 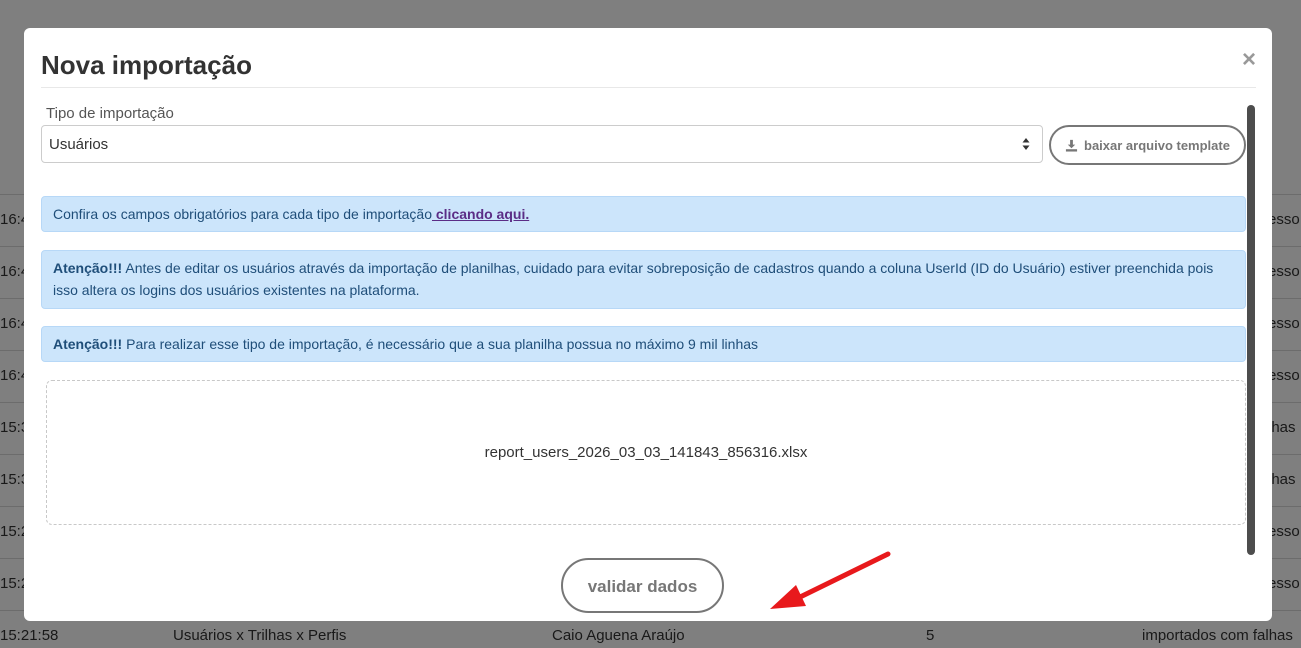 What do you see at coordinates (1071, 145) in the screenshot?
I see `download-icon` at bounding box center [1071, 145].